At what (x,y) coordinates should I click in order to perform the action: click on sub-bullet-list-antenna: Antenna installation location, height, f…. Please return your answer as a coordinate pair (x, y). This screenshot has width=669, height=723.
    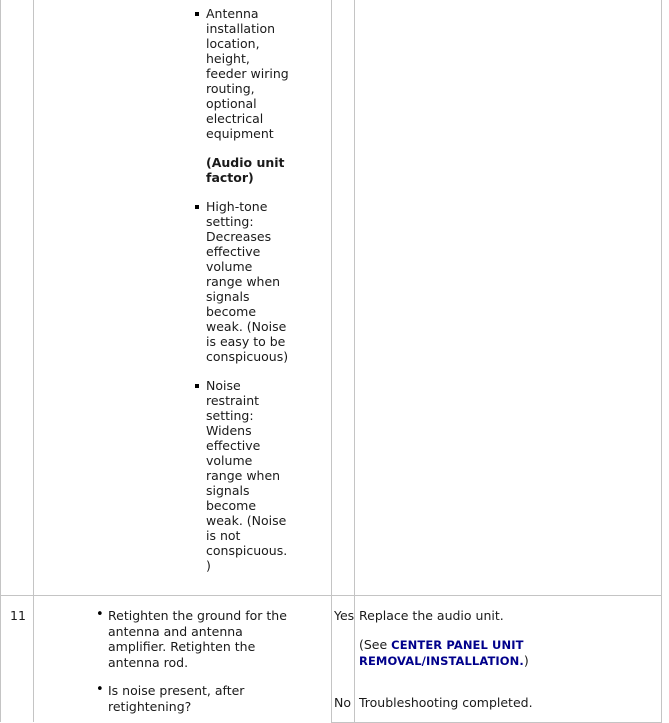
    Looking at the image, I should click on (260, 73).